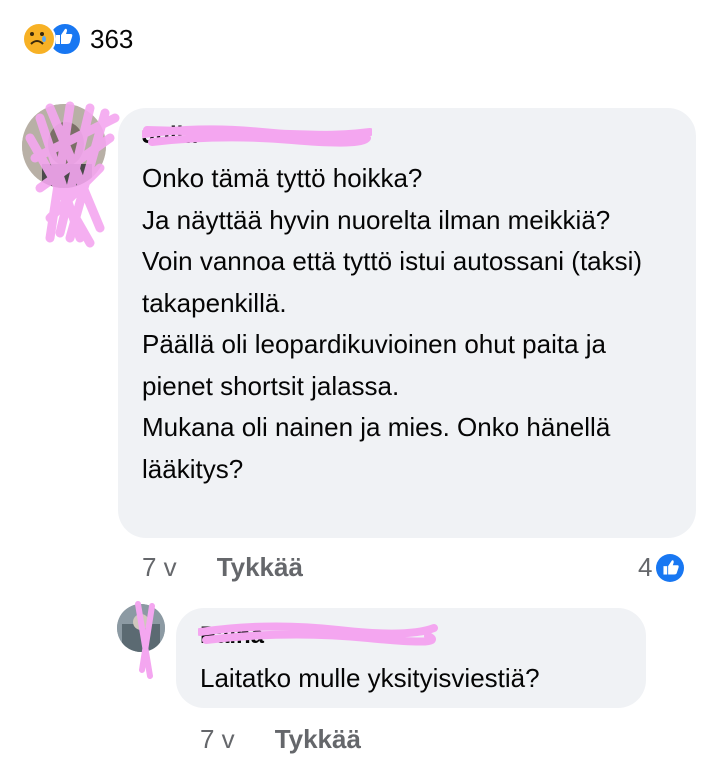 The image size is (720, 762). What do you see at coordinates (232, 636) in the screenshot?
I see `reply-author: Paina` at bounding box center [232, 636].